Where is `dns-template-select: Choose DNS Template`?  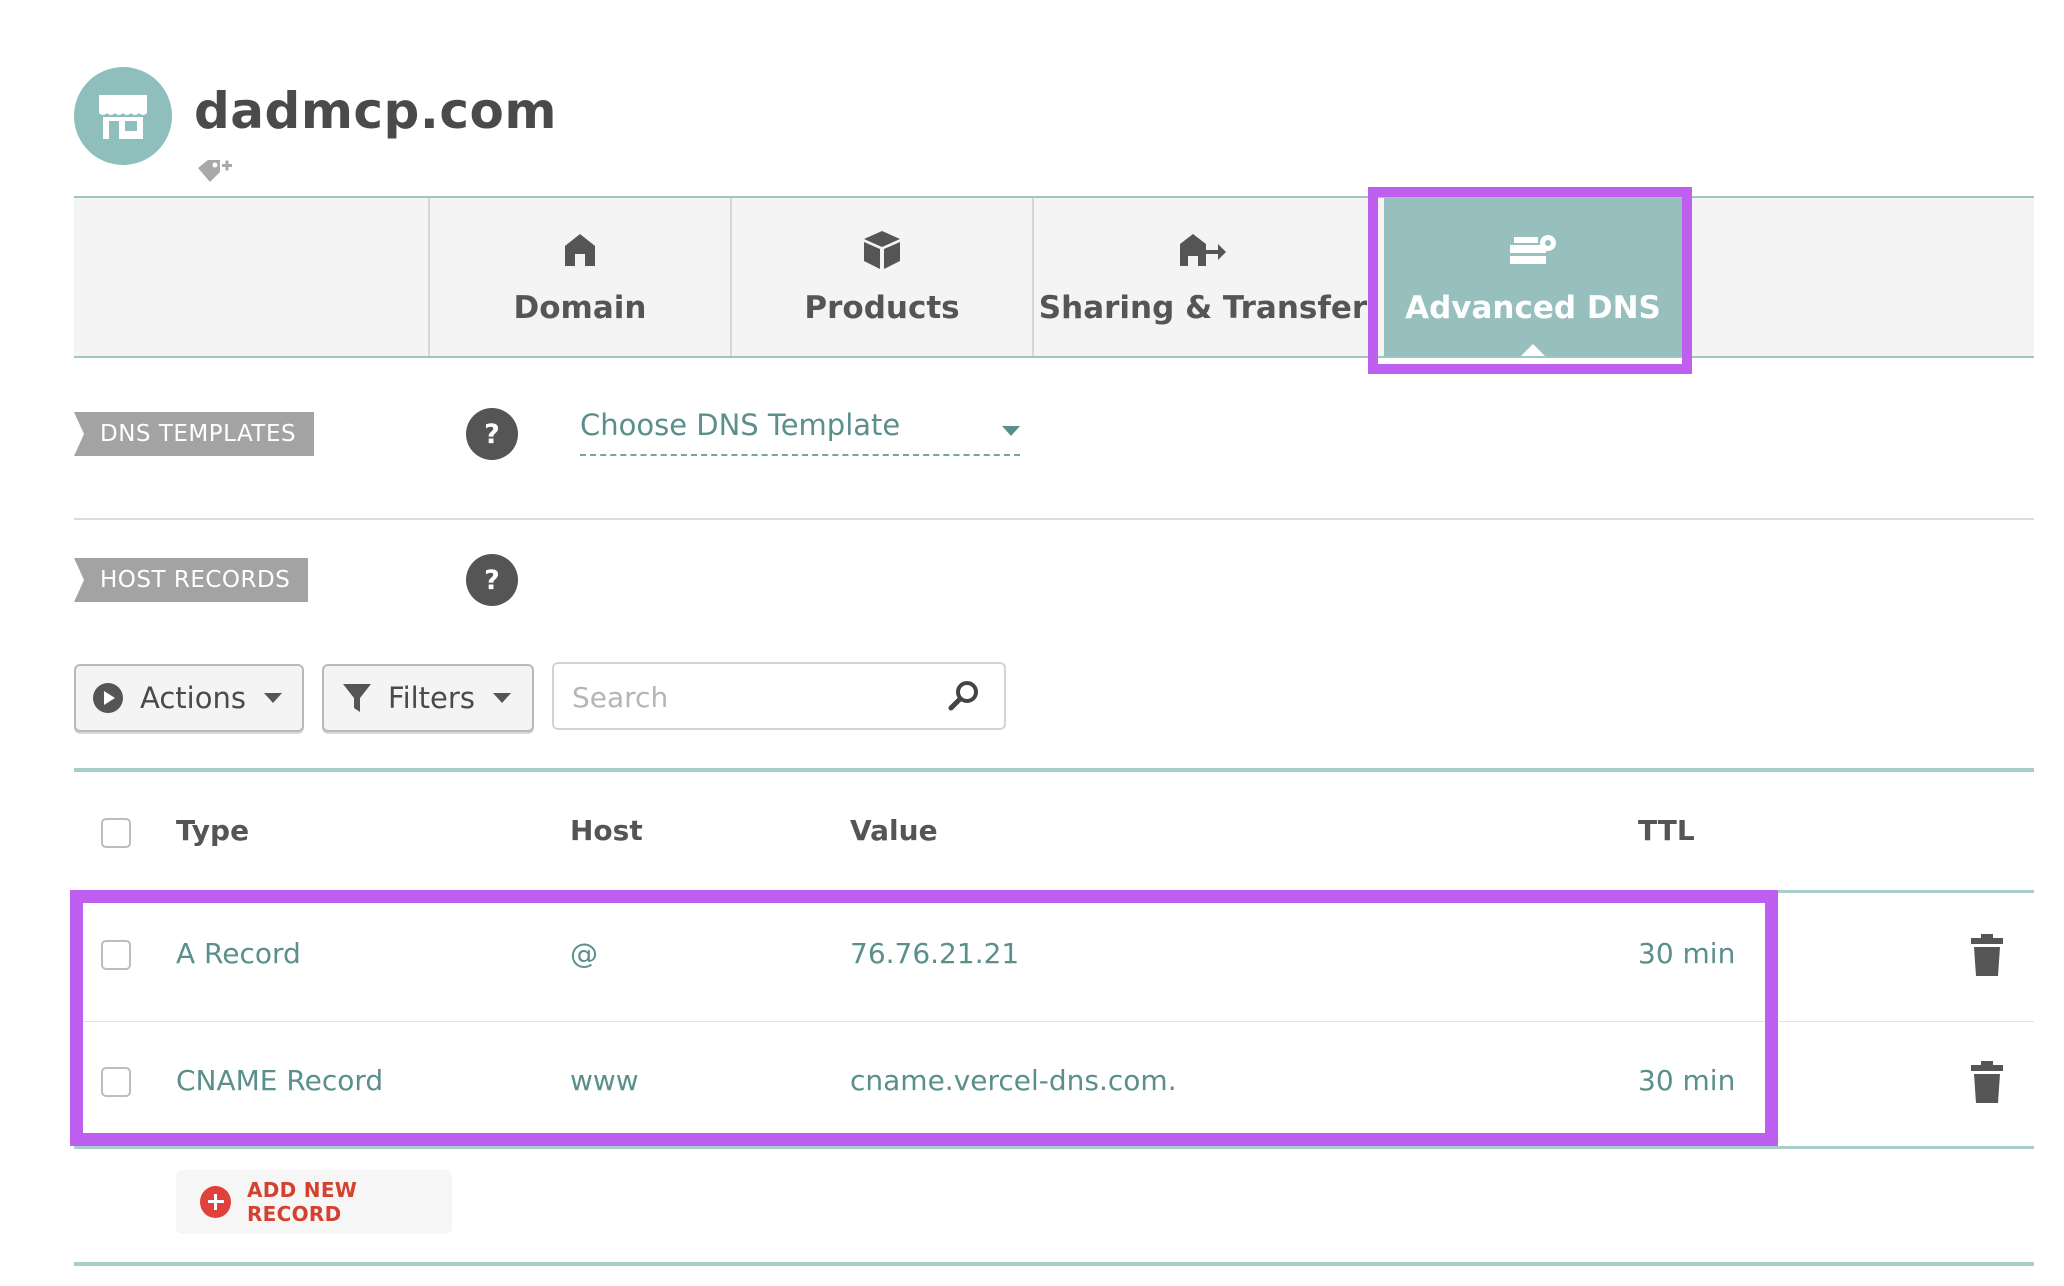 dns-template-select: Choose DNS Template is located at coordinates (800, 432).